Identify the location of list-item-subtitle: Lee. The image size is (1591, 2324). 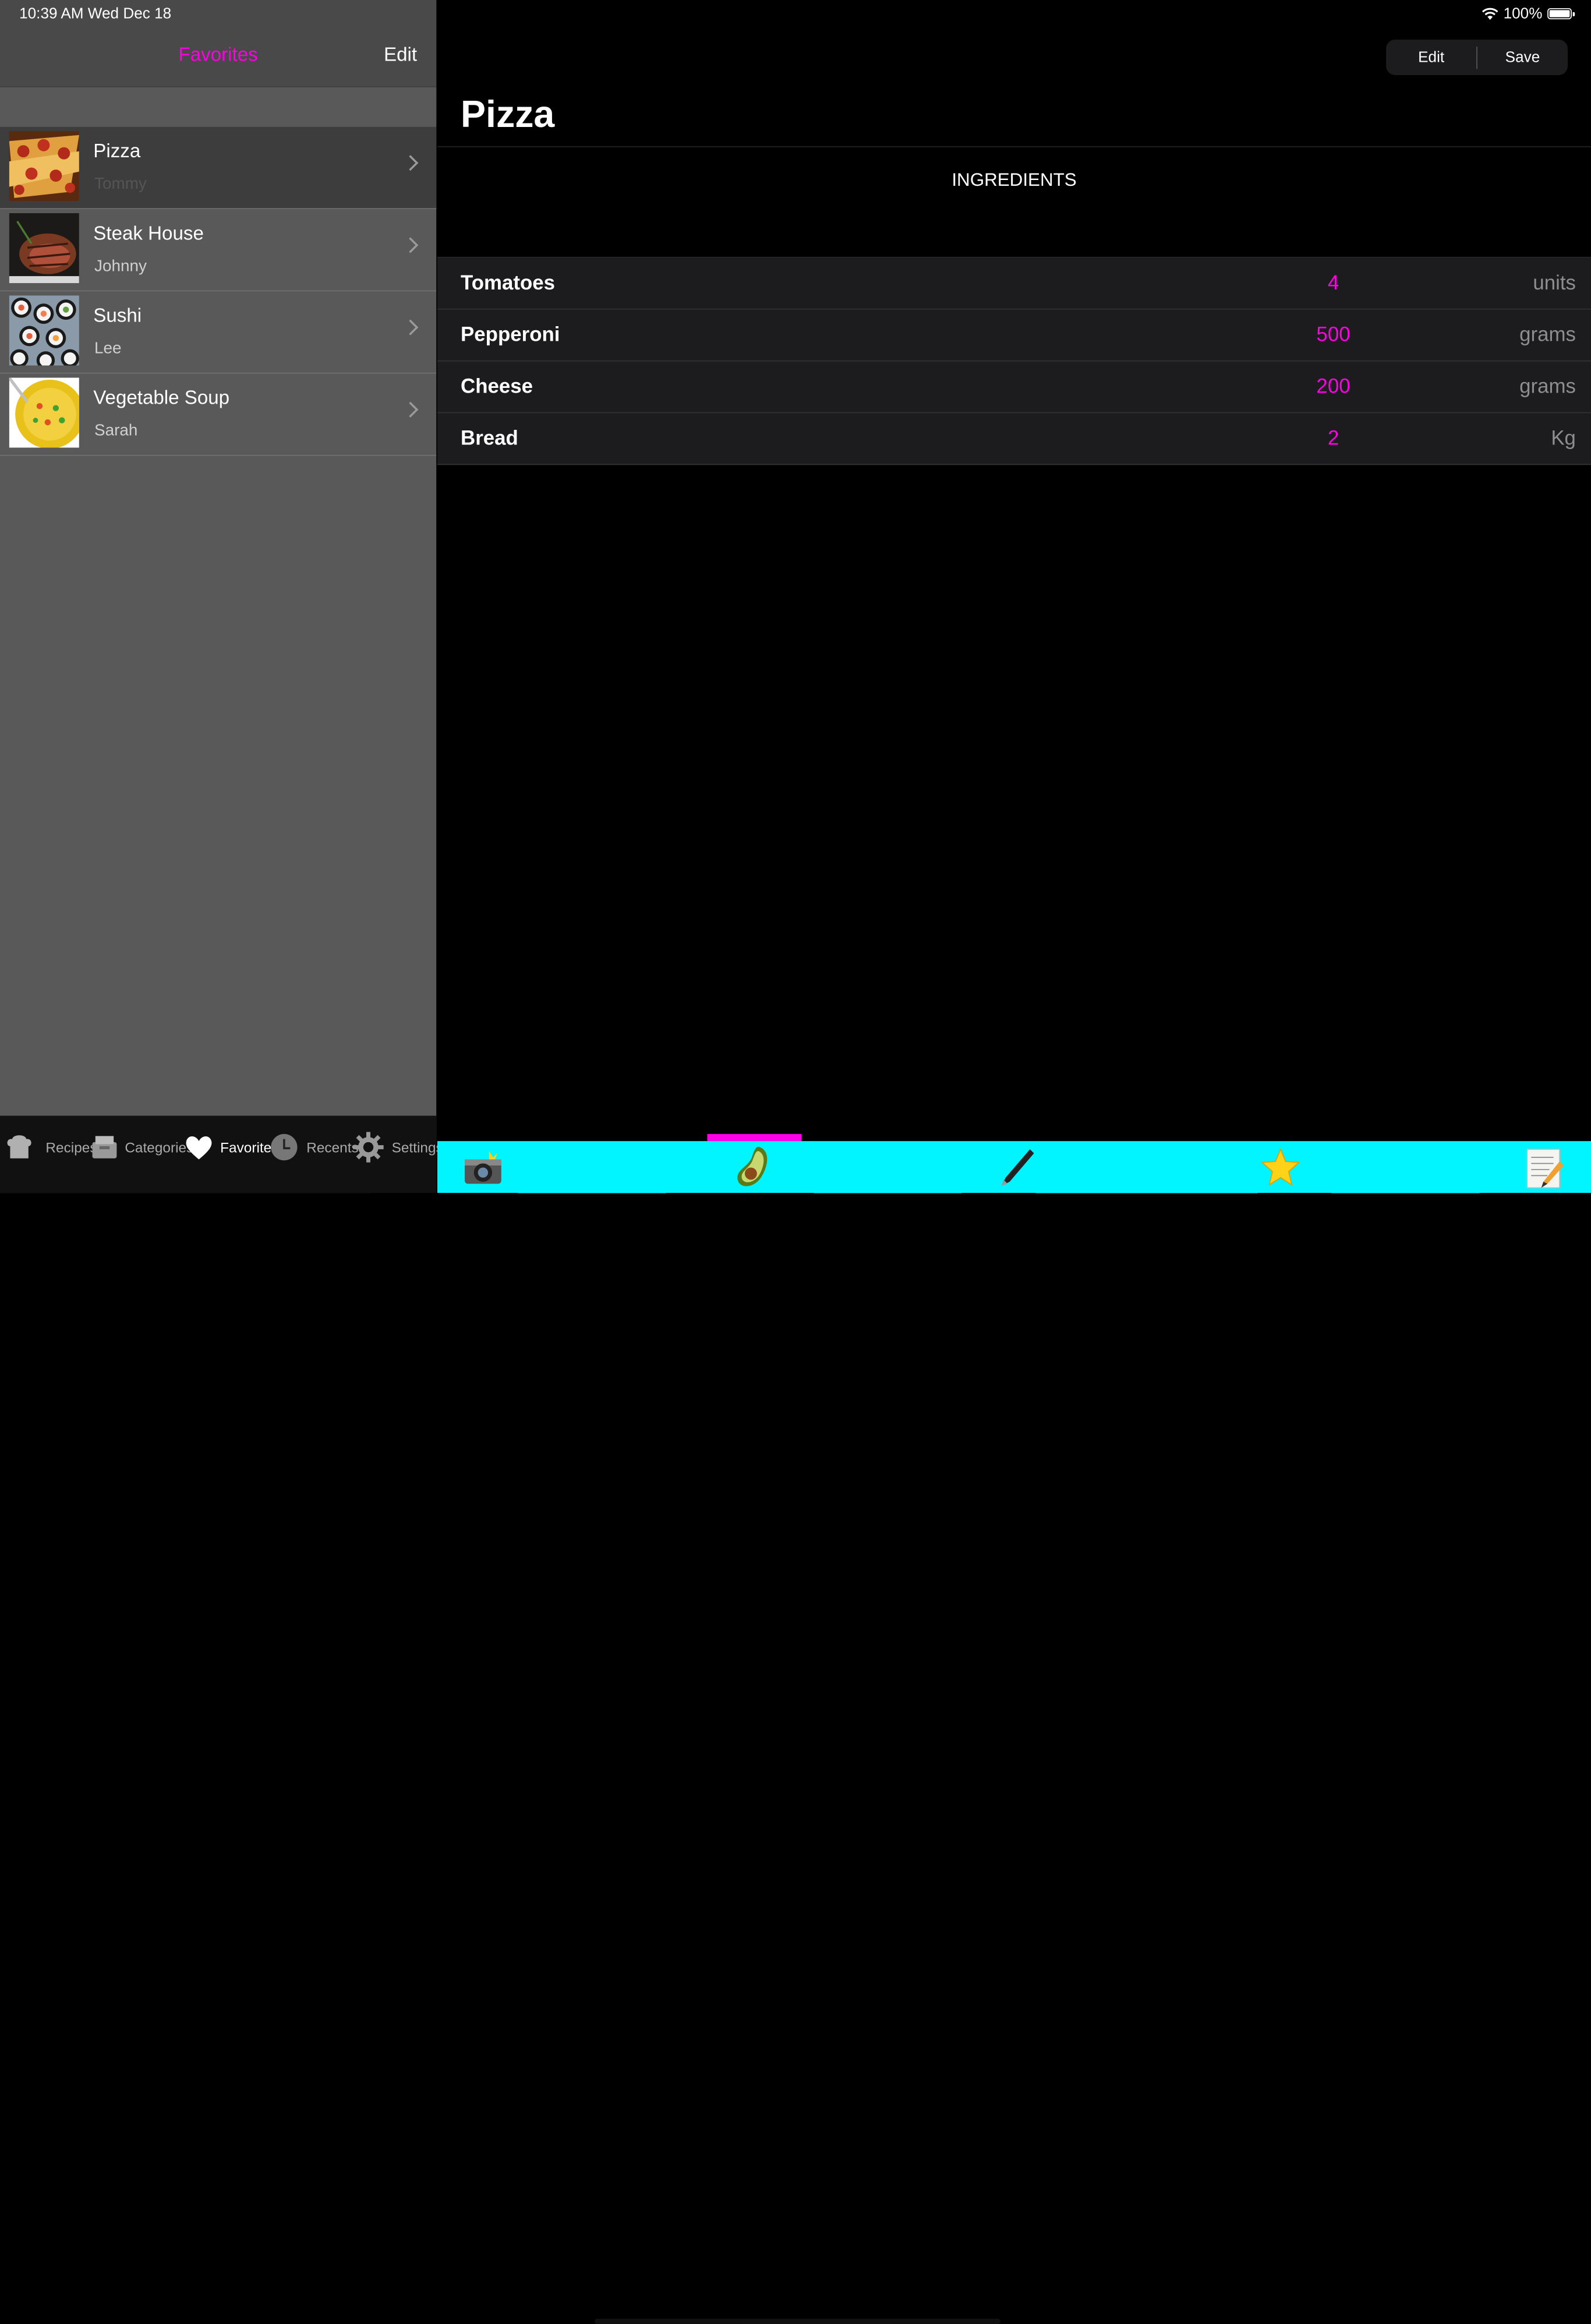
(108, 349).